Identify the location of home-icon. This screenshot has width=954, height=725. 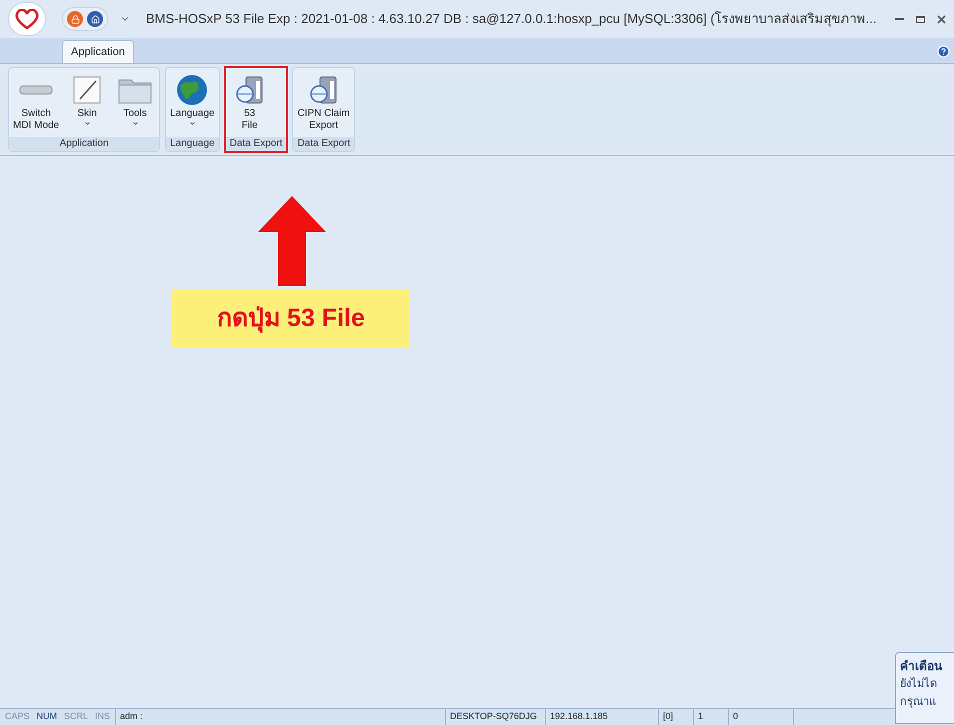
(95, 19).